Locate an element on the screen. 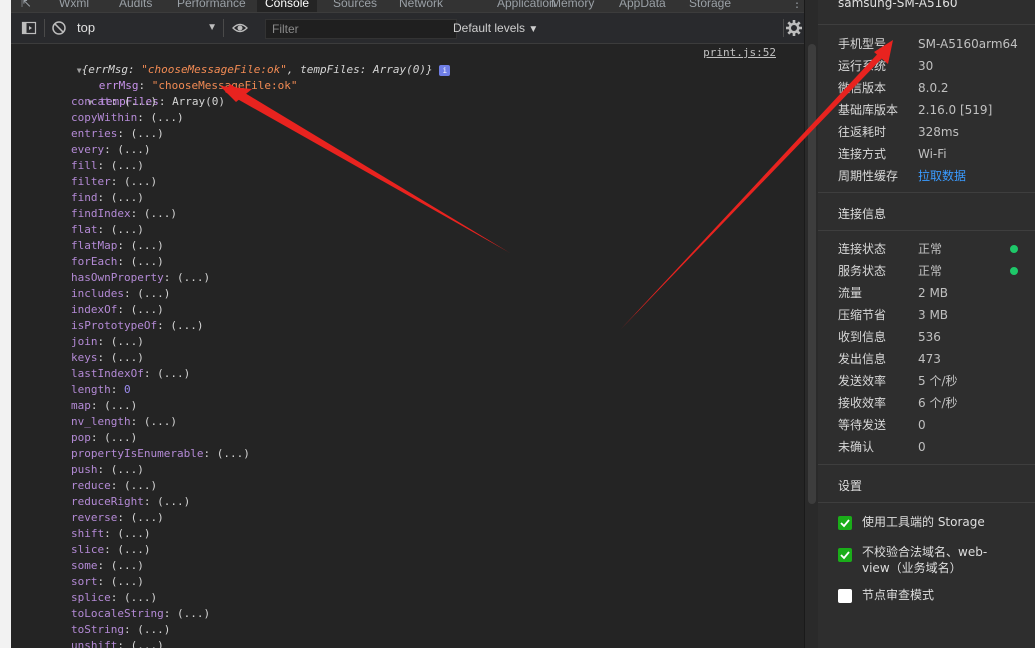 Image resolution: width=1035 pixels, height=648 pixels. gear-icon is located at coordinates (794, 28).